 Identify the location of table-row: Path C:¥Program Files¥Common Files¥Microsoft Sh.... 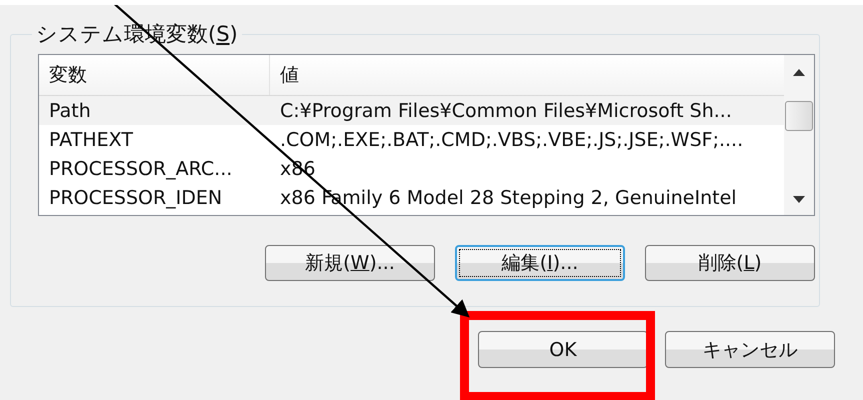
(411, 110).